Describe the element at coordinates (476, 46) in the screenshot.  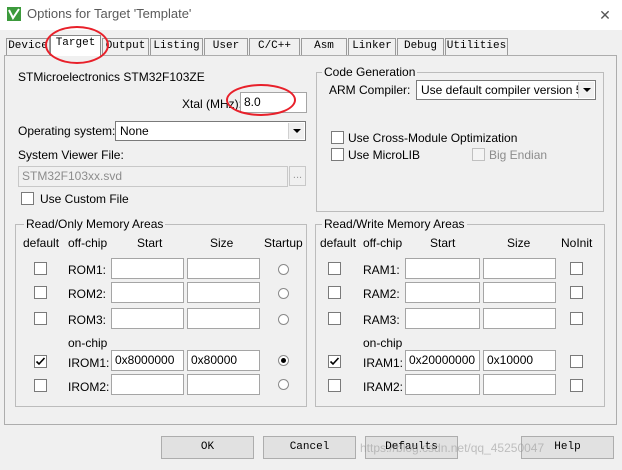
I see `tab-utilities: Utilities` at that location.